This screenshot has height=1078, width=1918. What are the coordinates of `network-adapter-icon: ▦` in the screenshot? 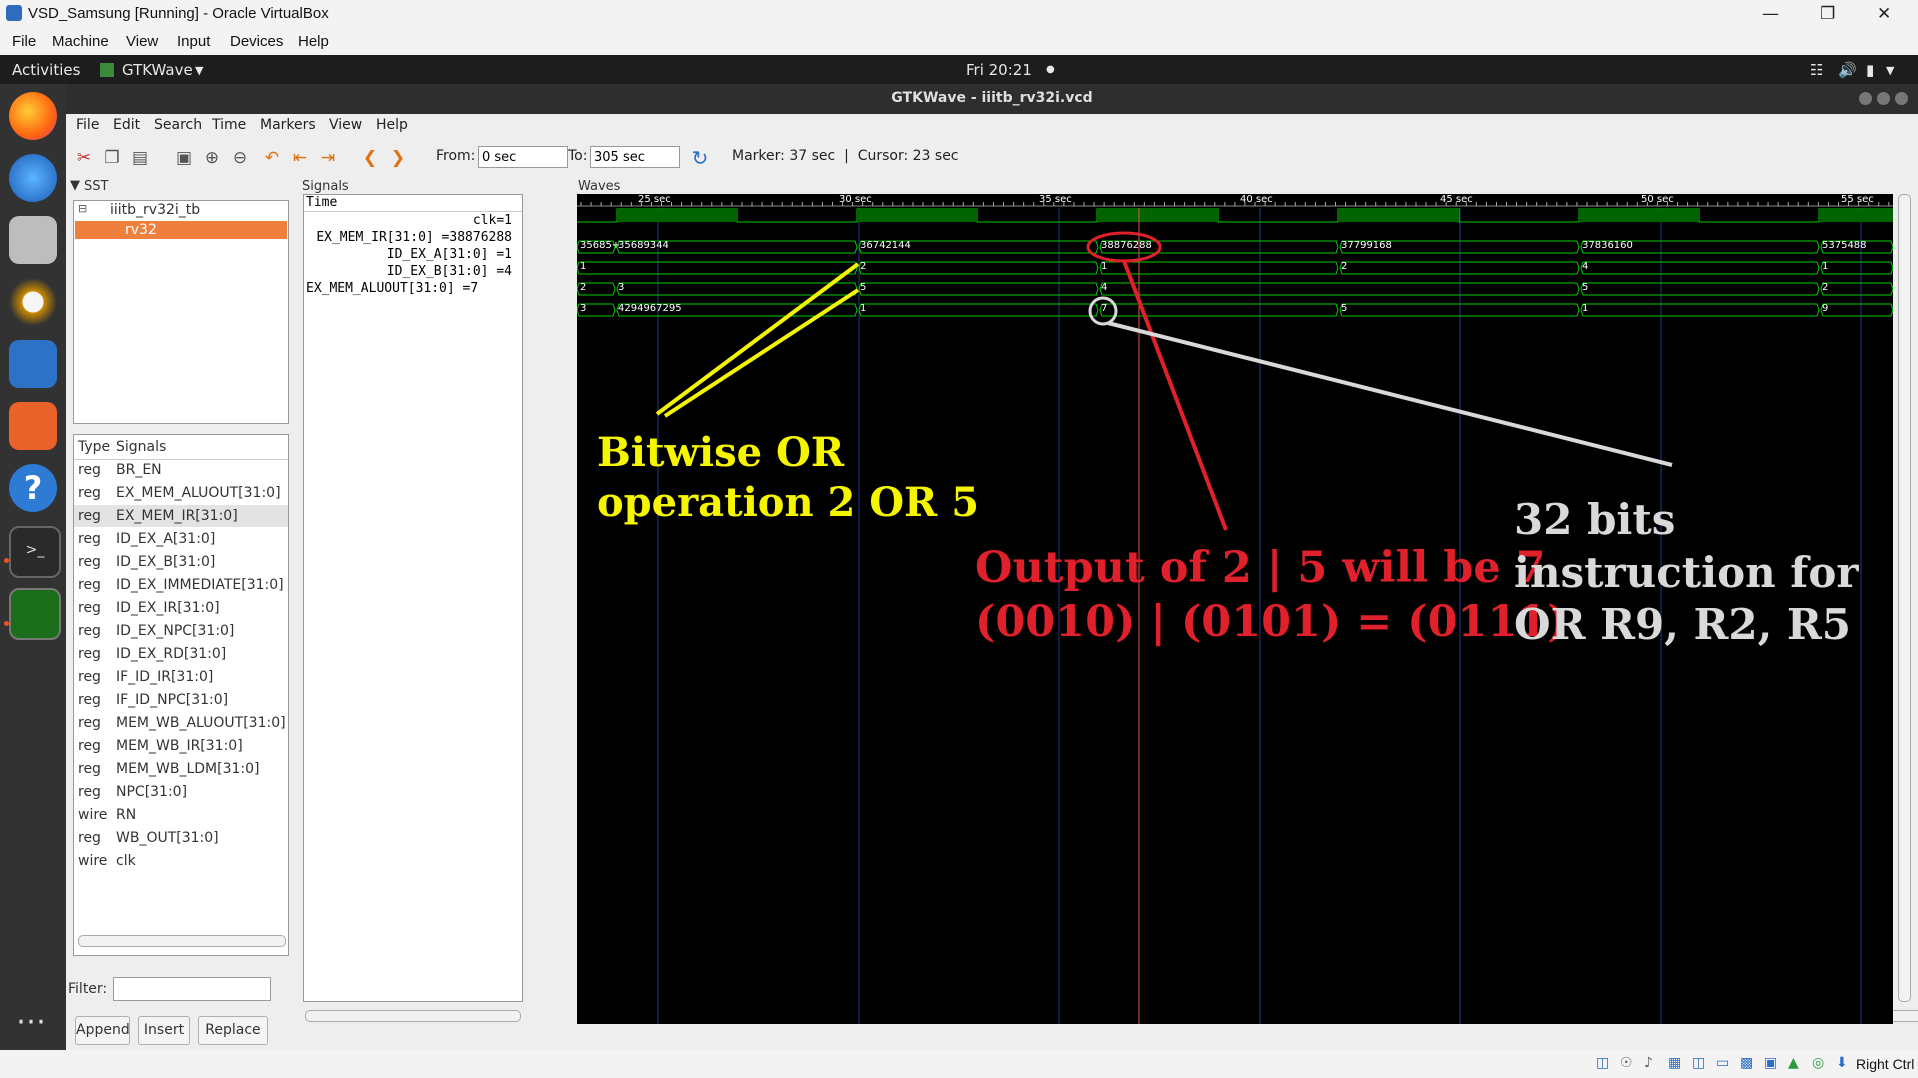 It's located at (1674, 1063).